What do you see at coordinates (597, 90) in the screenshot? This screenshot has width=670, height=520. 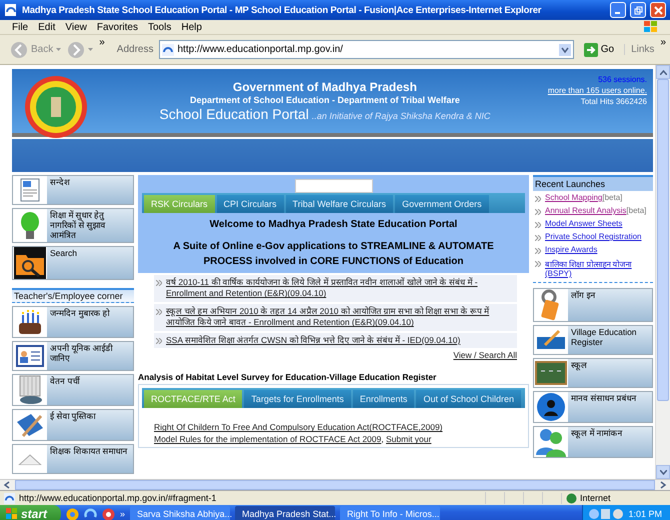 I see `users-online-link: more than 165 users online.` at bounding box center [597, 90].